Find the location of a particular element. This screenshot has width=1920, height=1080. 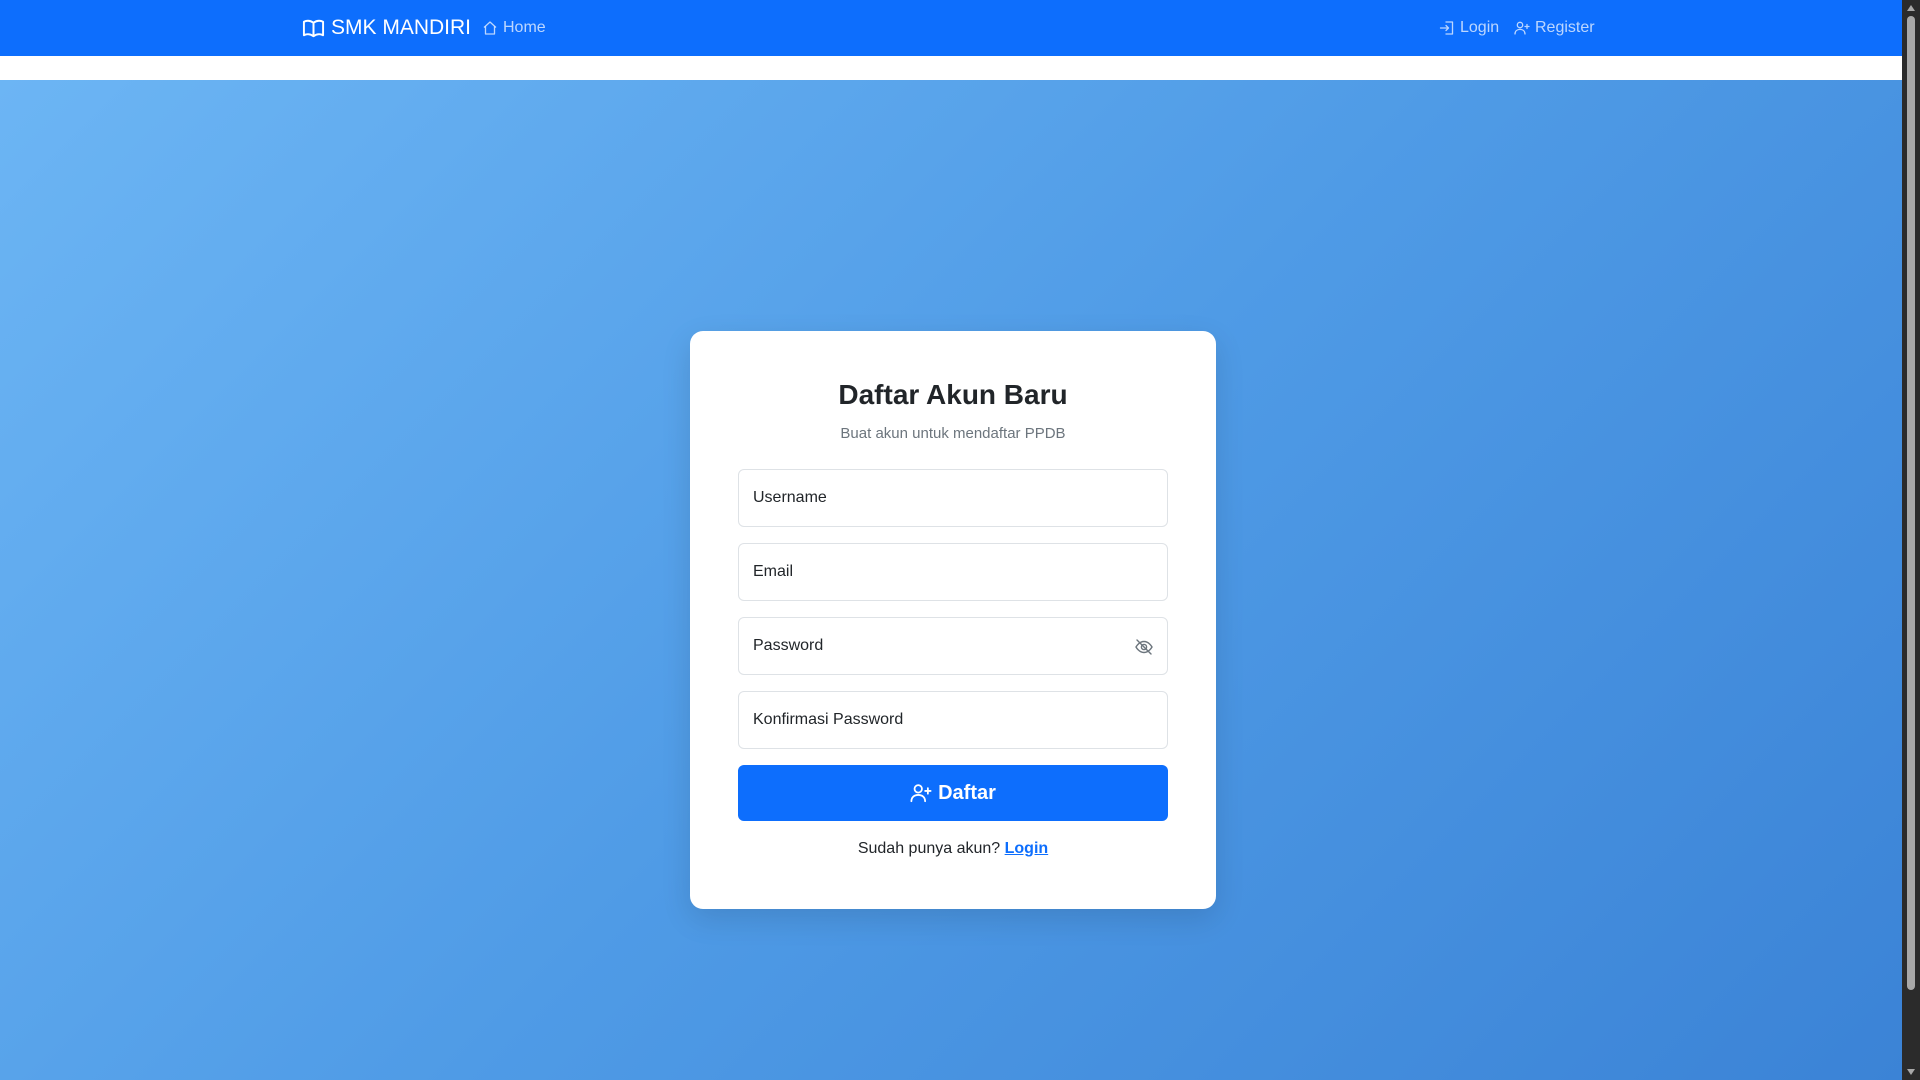

book-icon is located at coordinates (313, 28).